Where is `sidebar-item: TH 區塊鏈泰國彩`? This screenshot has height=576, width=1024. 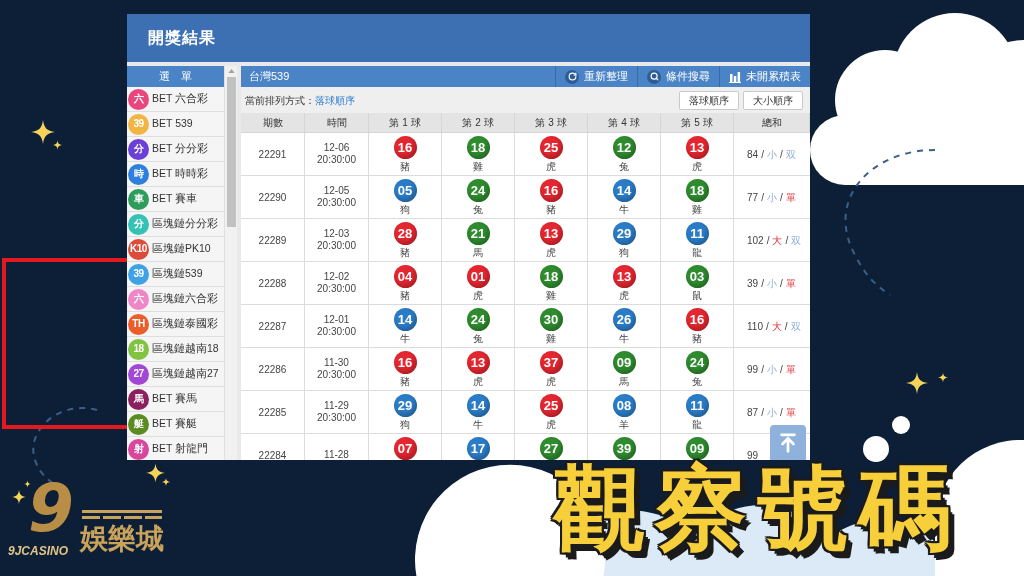 sidebar-item: TH 區塊鏈泰國彩 is located at coordinates (175, 324).